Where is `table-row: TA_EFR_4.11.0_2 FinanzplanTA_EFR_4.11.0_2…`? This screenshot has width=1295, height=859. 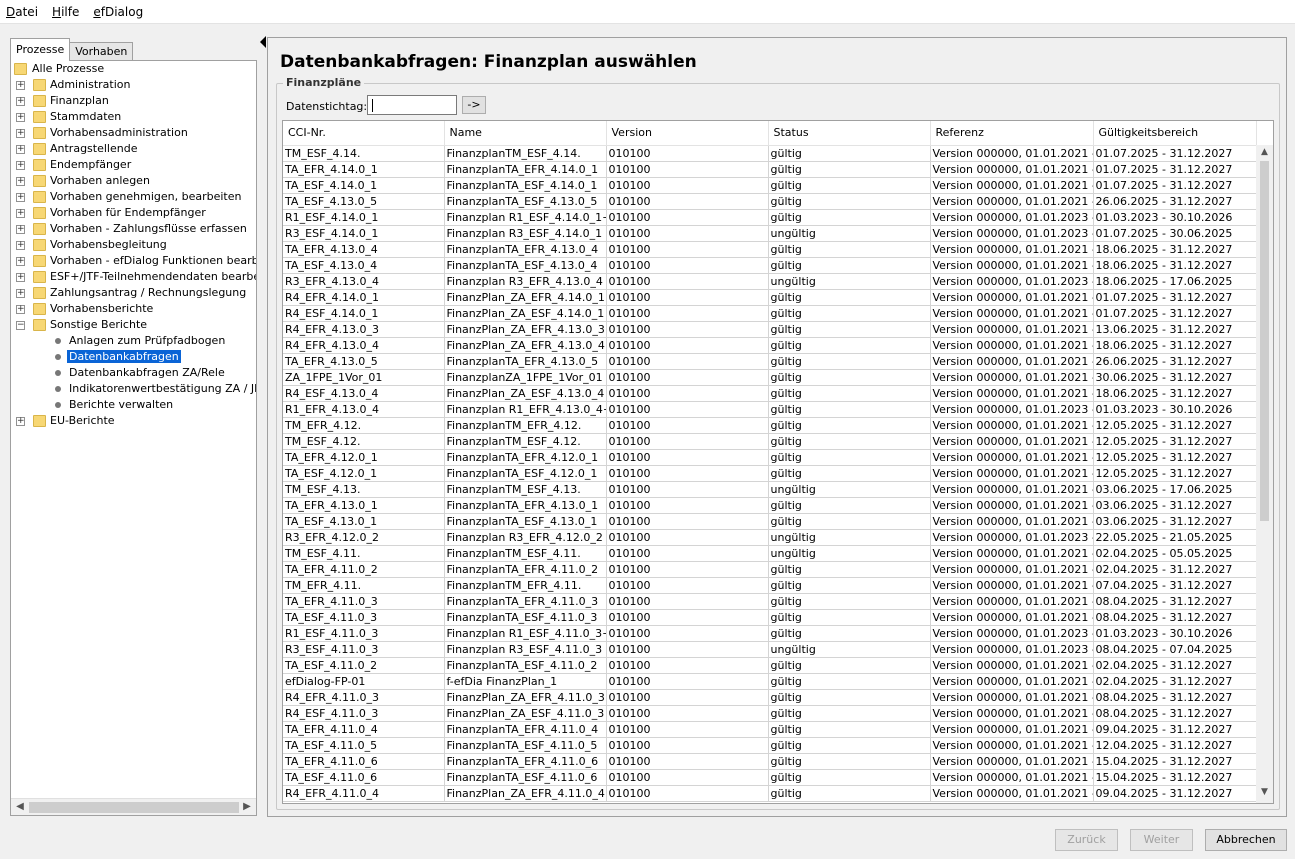
table-row: TA_EFR_4.11.0_2 FinanzplanTA_EFR_4.11.0_2… is located at coordinates (770, 569).